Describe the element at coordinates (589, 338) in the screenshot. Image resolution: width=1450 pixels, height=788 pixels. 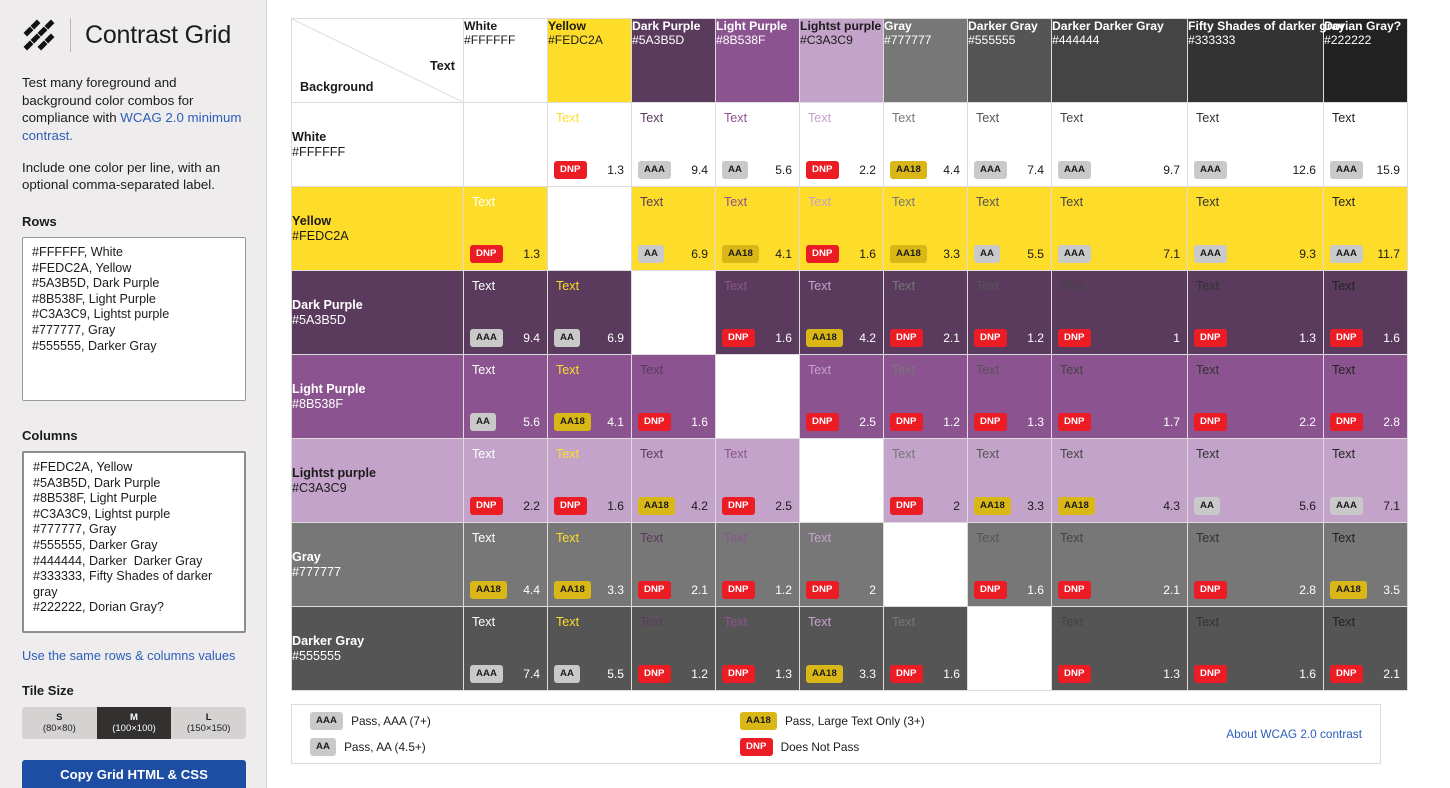
I see `cell-footer: AA 6.9` at that location.